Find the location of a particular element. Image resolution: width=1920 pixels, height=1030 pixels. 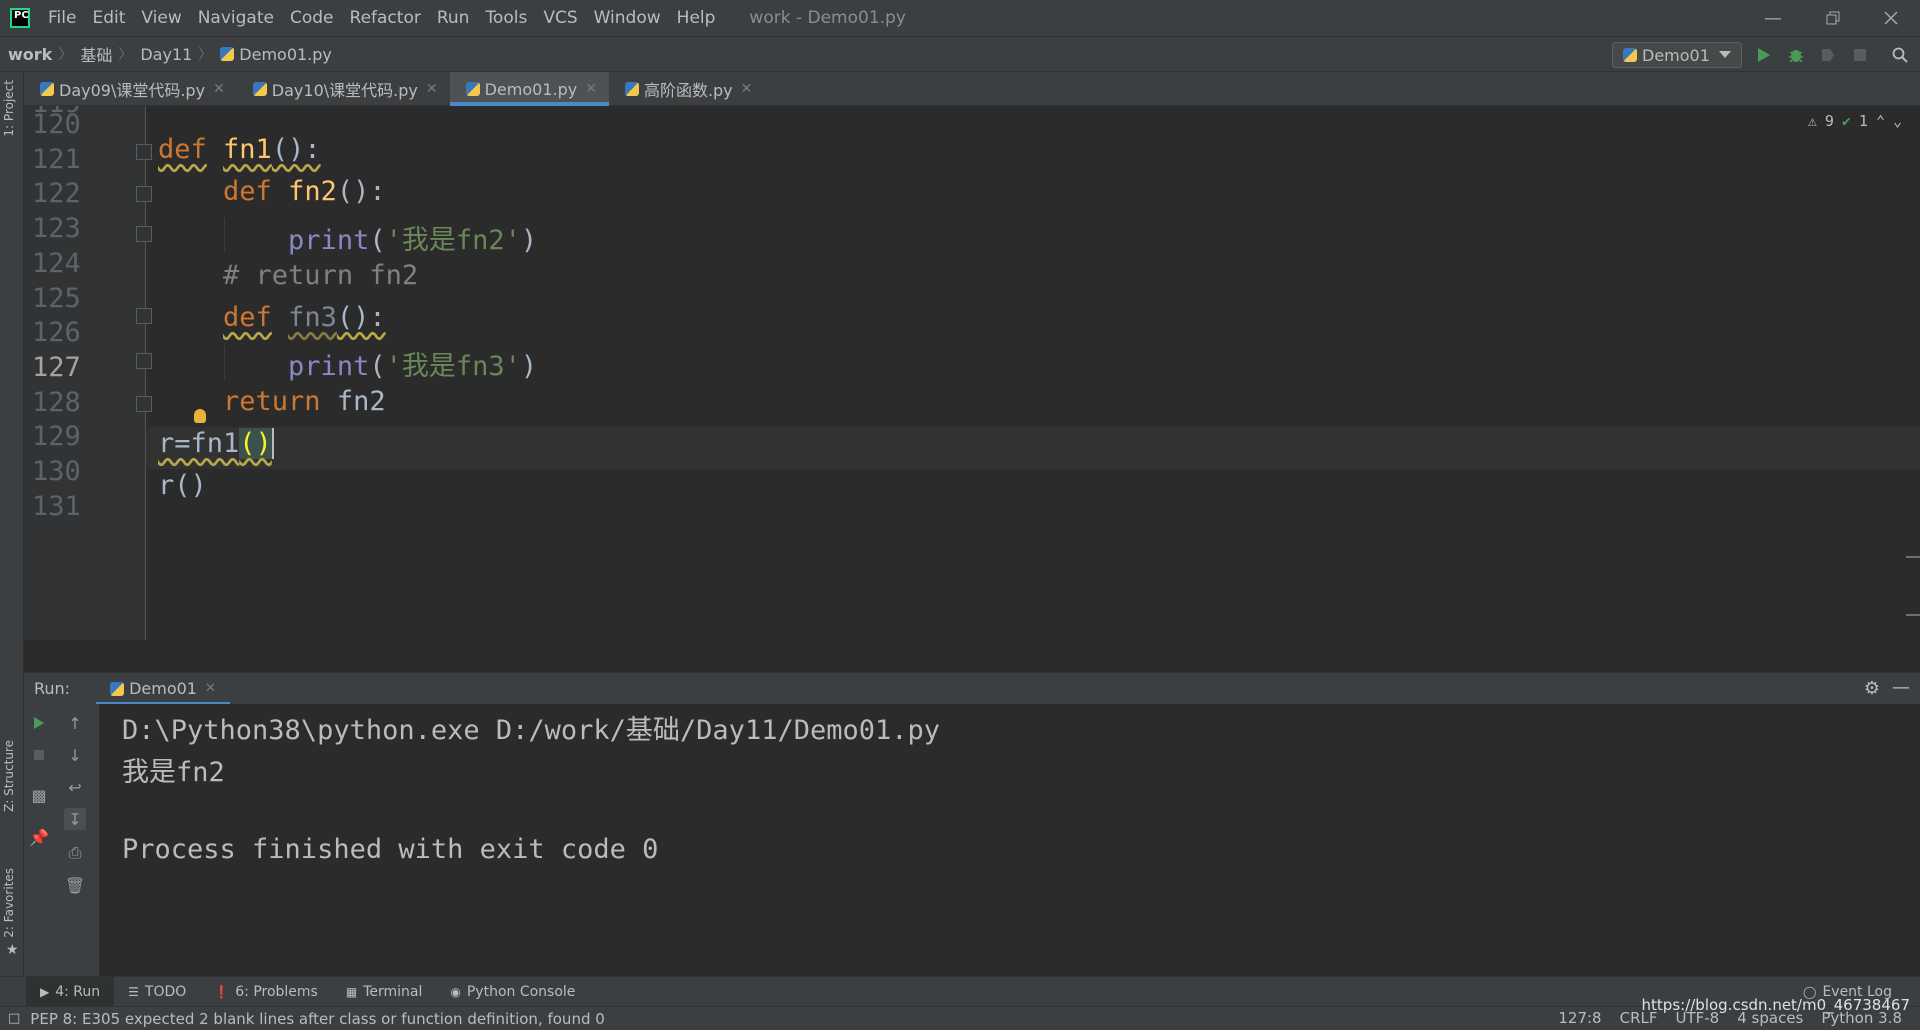

pin-tab-button: 📌 is located at coordinates (39, 837).